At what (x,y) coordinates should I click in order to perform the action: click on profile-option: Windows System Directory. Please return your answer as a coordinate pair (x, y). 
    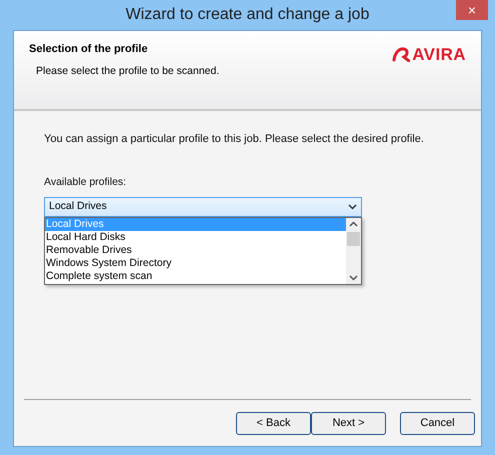
    Looking at the image, I should click on (195, 263).